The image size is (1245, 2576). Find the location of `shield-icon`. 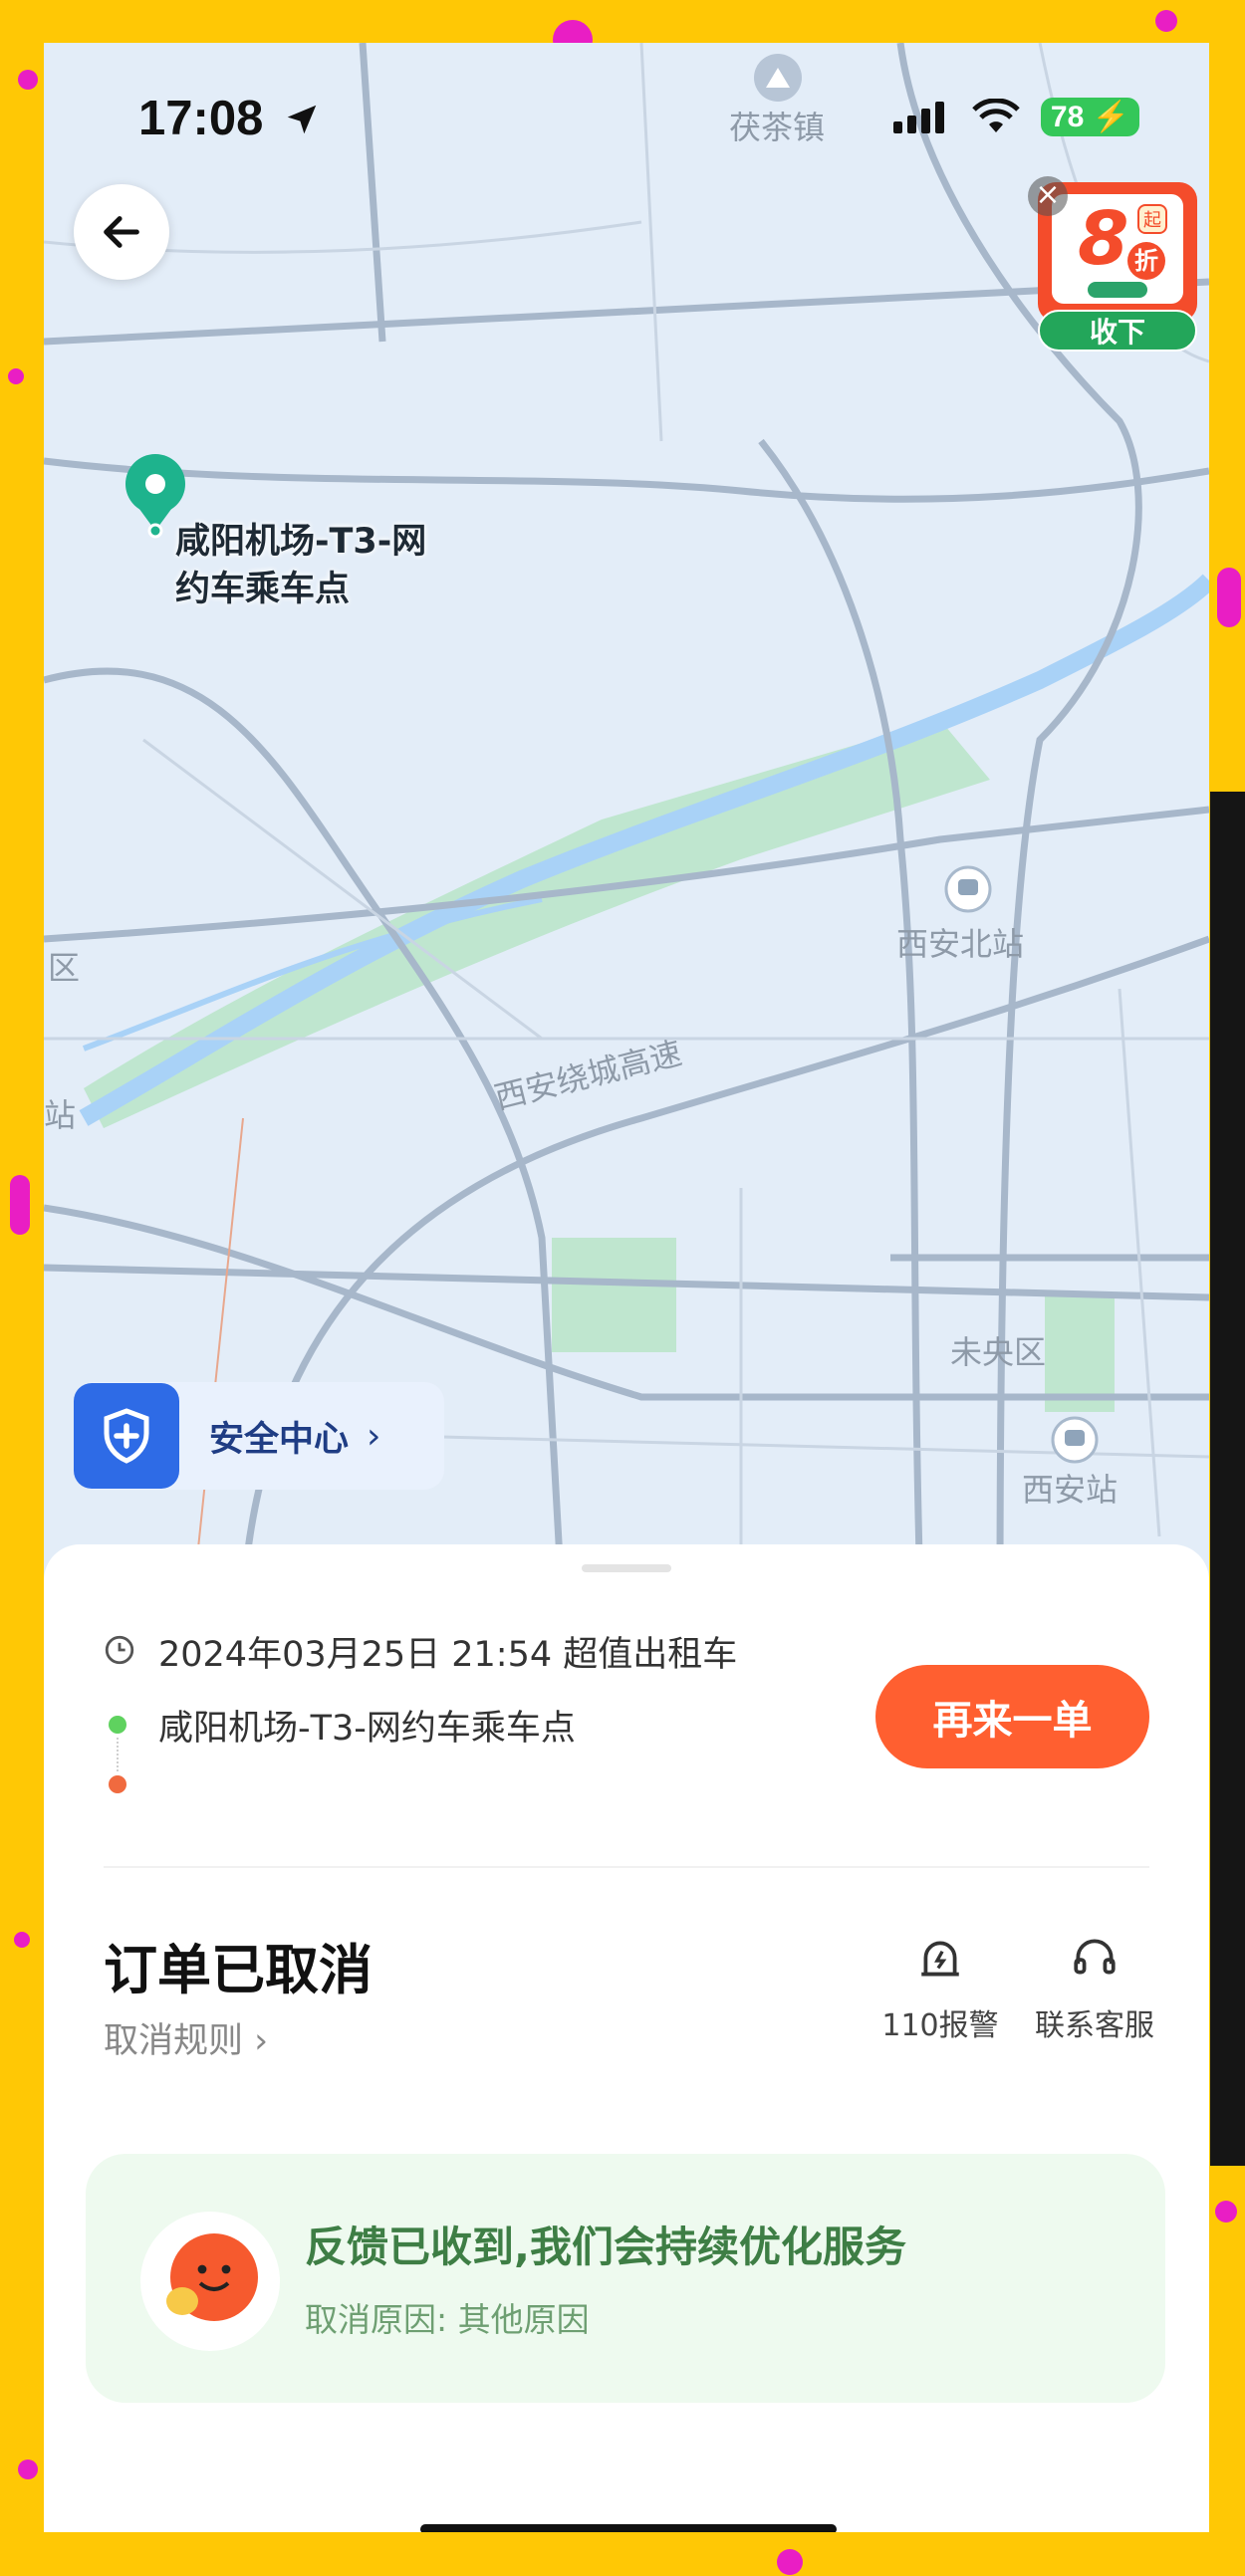

shield-icon is located at coordinates (126, 1436).